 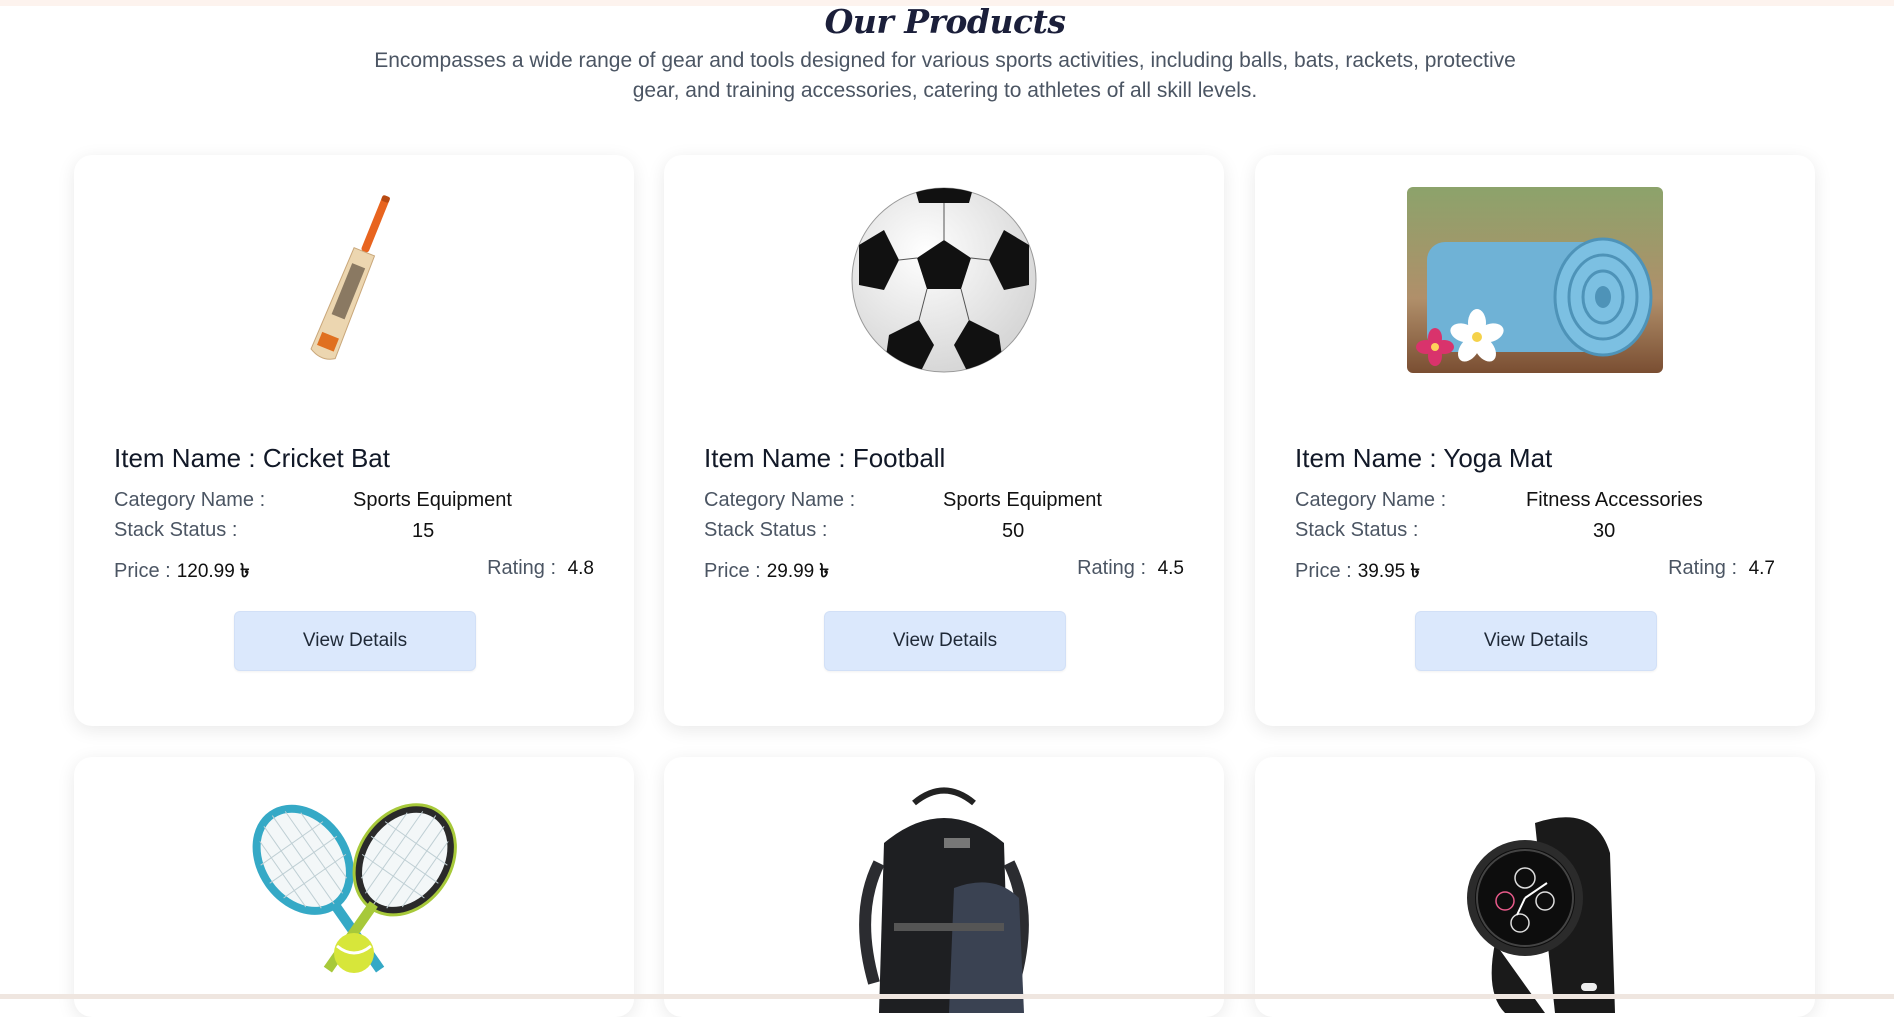 I want to click on price-row: Price :29.99 ৳ Rating : 4.5, so click(x=944, y=573).